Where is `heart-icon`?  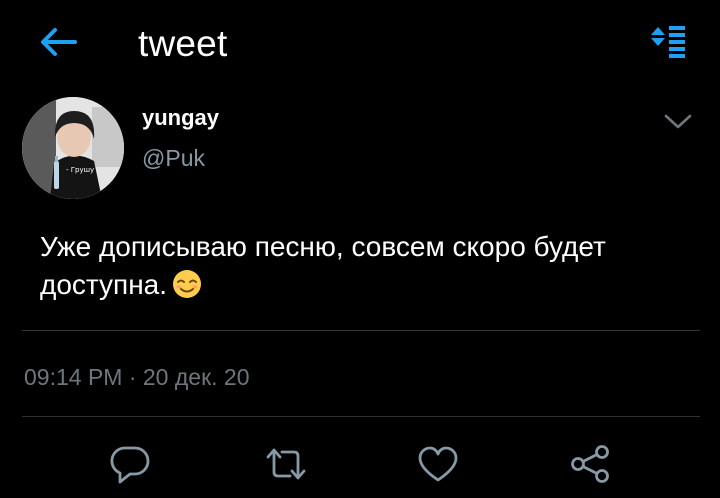
heart-icon is located at coordinates (438, 464).